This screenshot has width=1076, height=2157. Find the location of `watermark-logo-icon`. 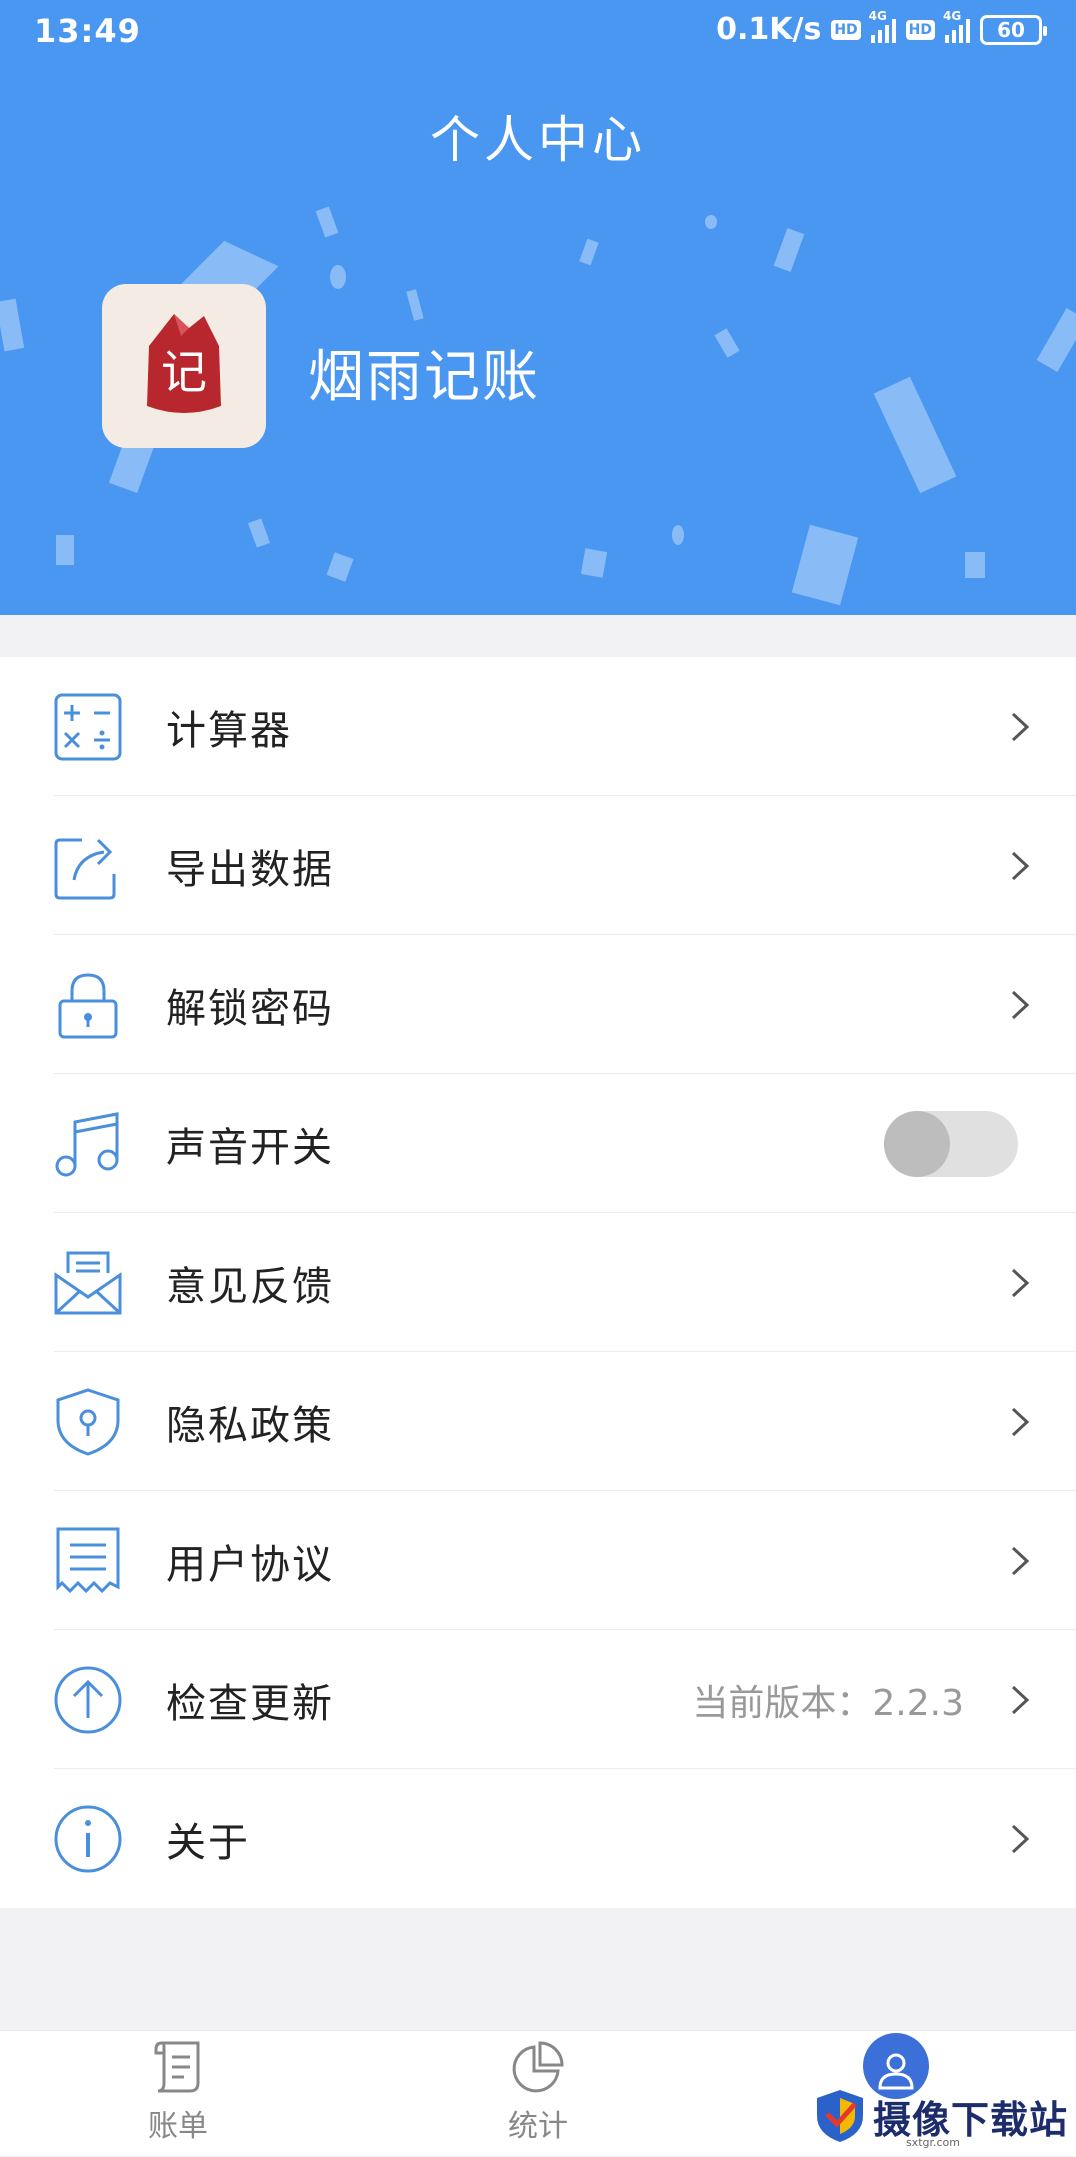

watermark-logo-icon is located at coordinates (839, 2116).